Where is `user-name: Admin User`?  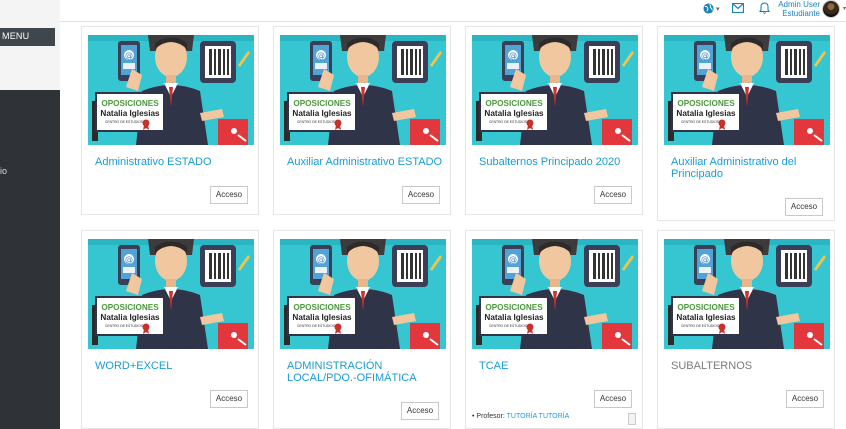 user-name: Admin User is located at coordinates (799, 4).